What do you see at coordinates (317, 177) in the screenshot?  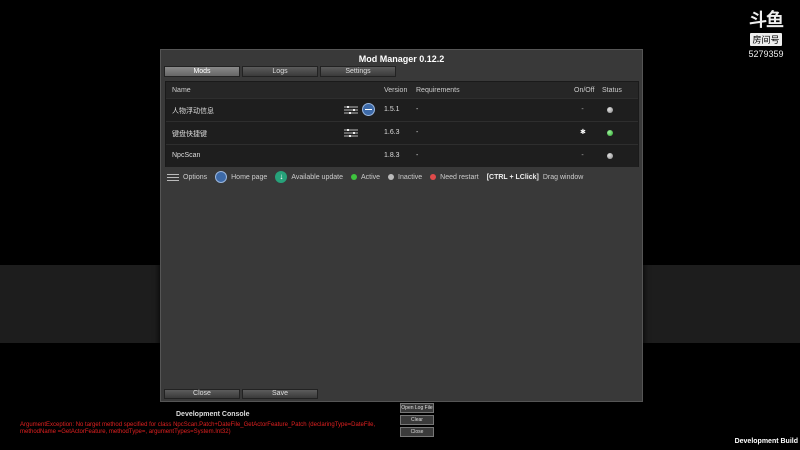 I see `legend-update-label: Available update` at bounding box center [317, 177].